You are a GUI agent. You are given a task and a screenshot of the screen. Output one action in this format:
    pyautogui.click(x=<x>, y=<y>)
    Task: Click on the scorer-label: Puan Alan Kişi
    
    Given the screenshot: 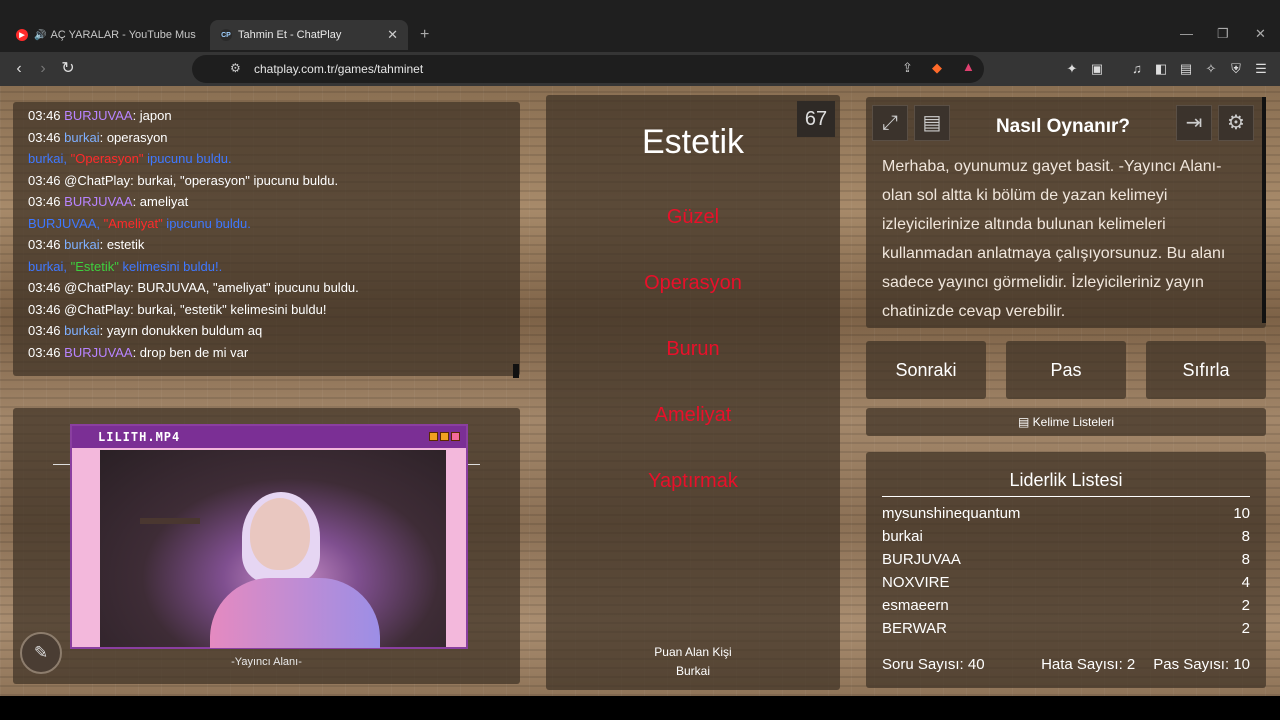 What is the action you would take?
    pyautogui.click(x=693, y=652)
    